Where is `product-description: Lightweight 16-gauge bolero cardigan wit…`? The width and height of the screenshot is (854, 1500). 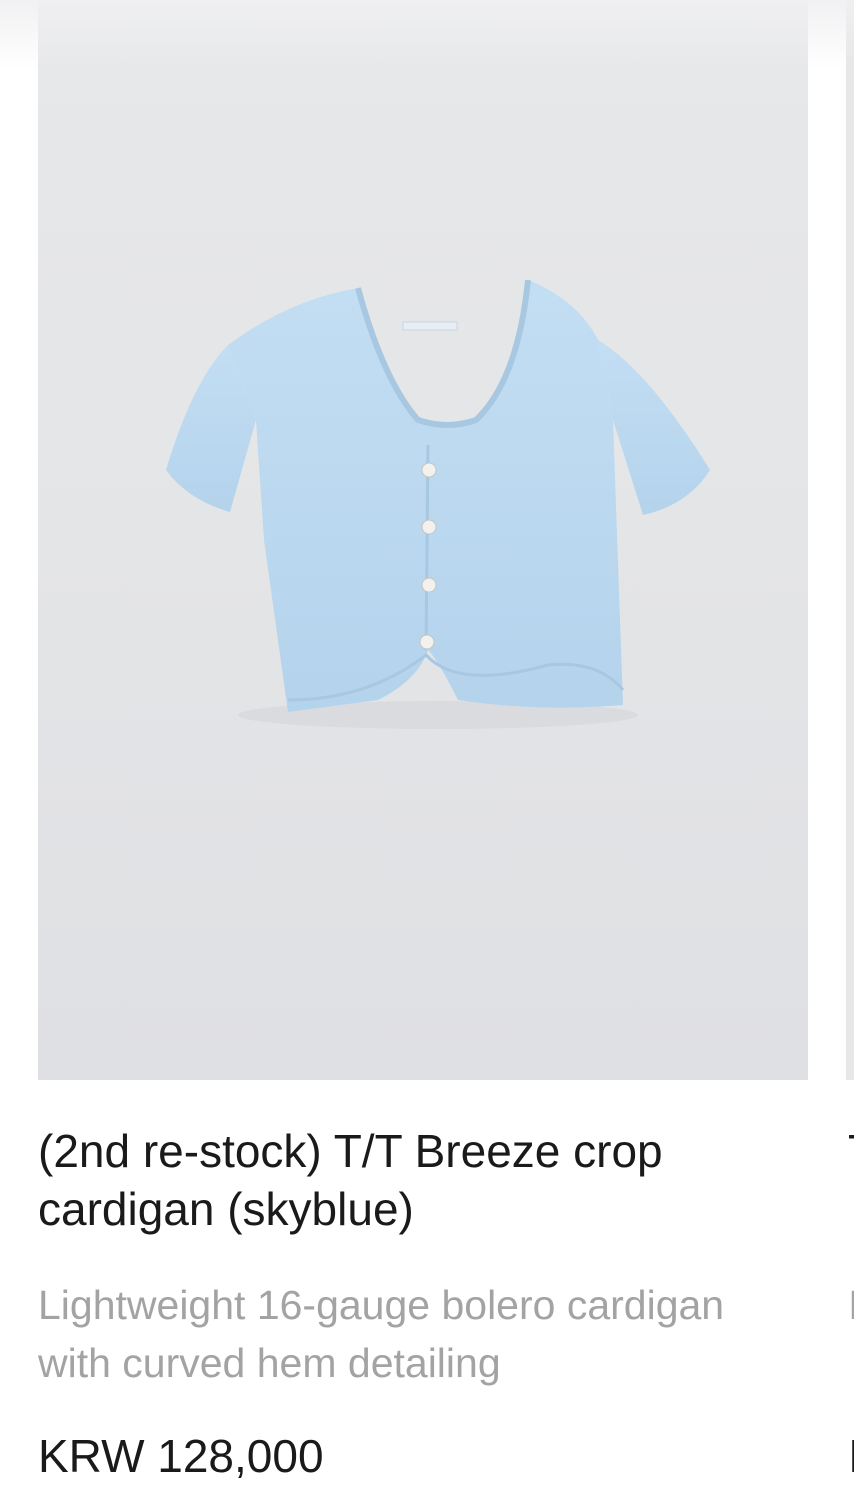 product-description: Lightweight 16-gauge bolero cardigan wit… is located at coordinates (381, 1334).